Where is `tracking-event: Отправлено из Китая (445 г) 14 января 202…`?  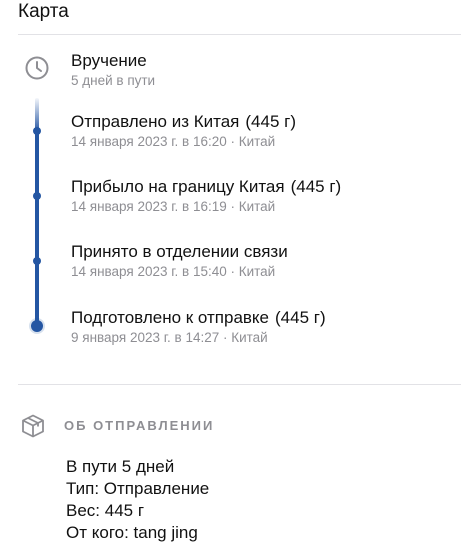
tracking-event: Отправлено из Китая (445 г) 14 января 202… is located at coordinates (261, 131).